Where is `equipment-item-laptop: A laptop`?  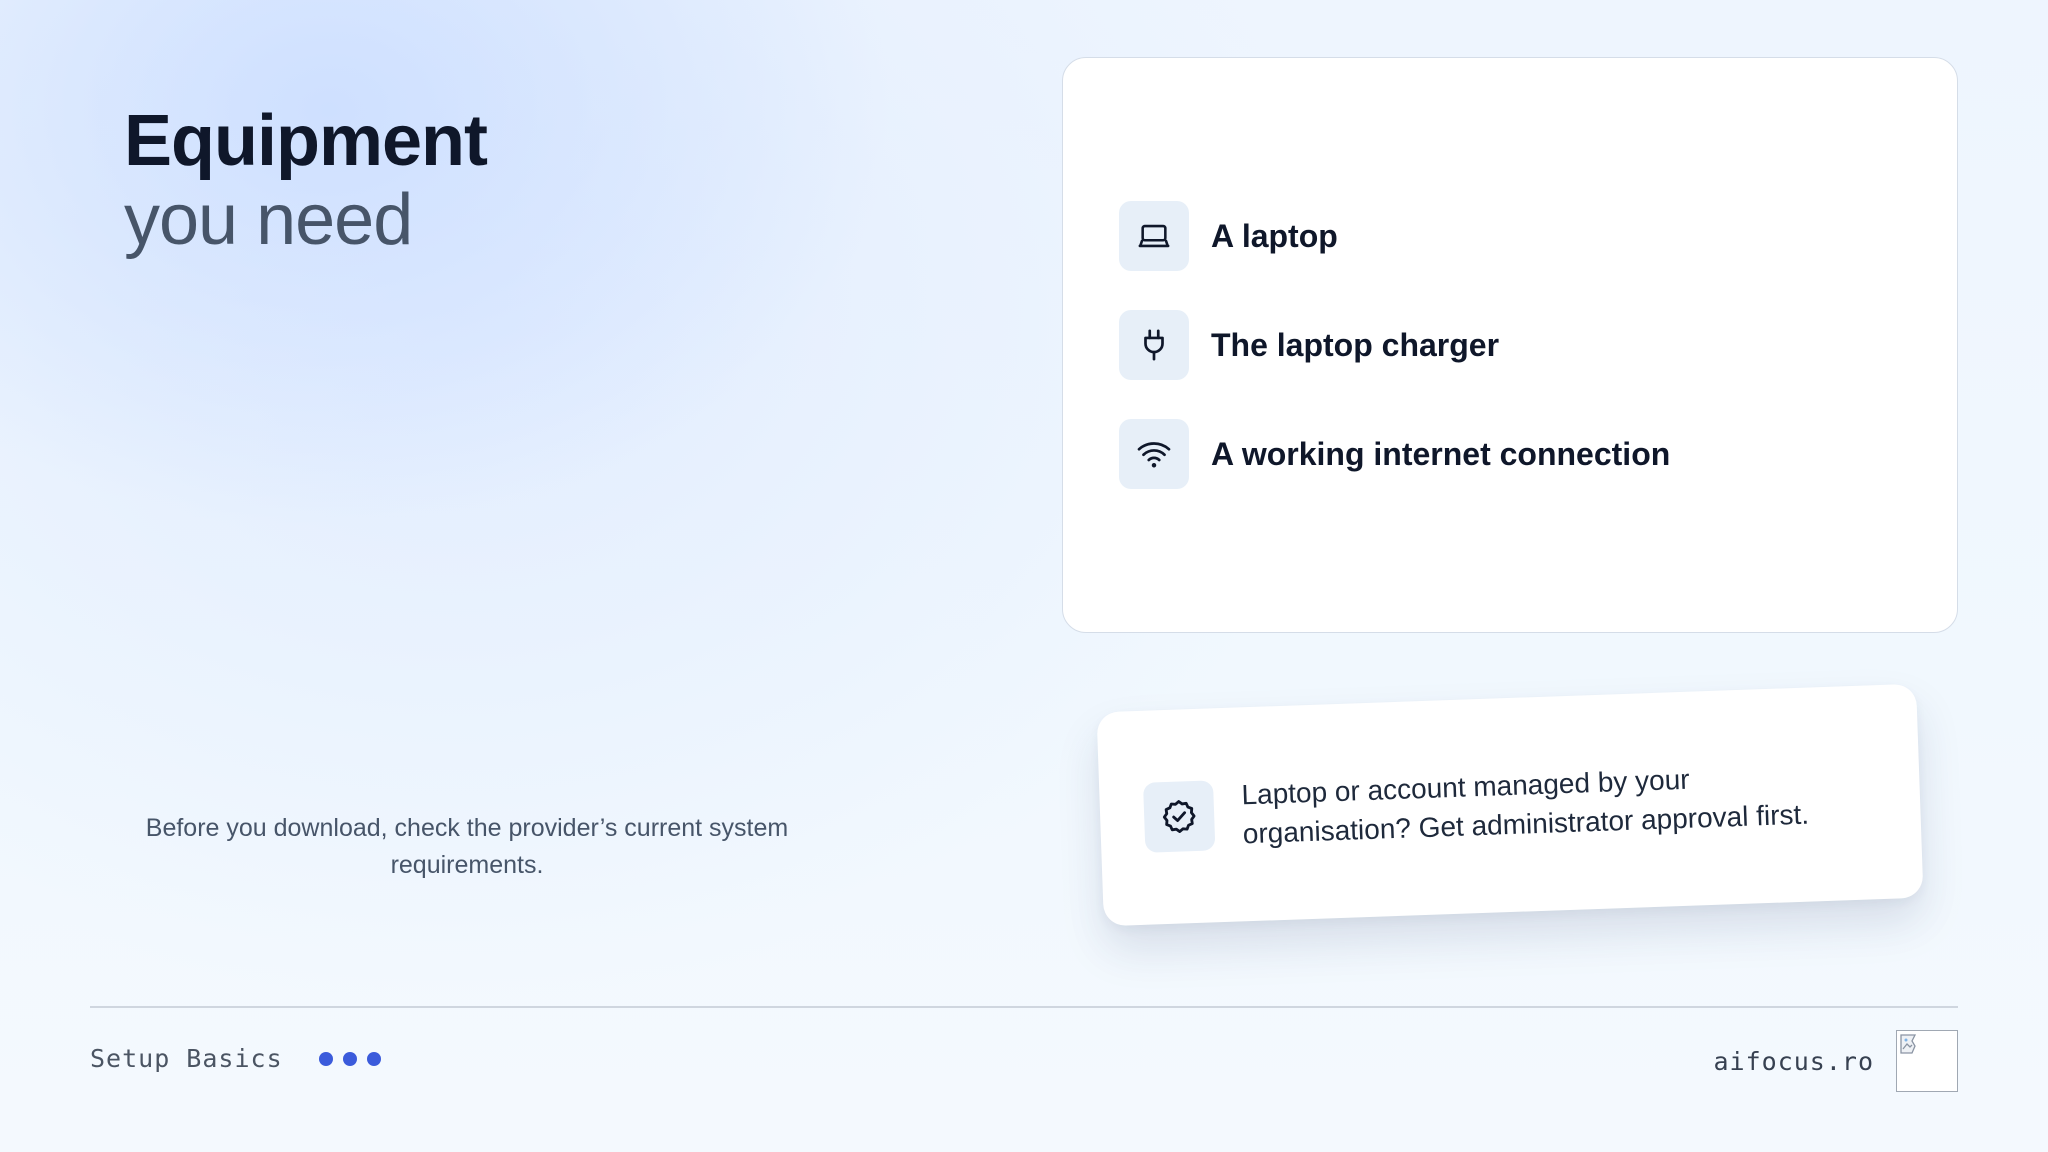 equipment-item-laptop: A laptop is located at coordinates (1228, 236).